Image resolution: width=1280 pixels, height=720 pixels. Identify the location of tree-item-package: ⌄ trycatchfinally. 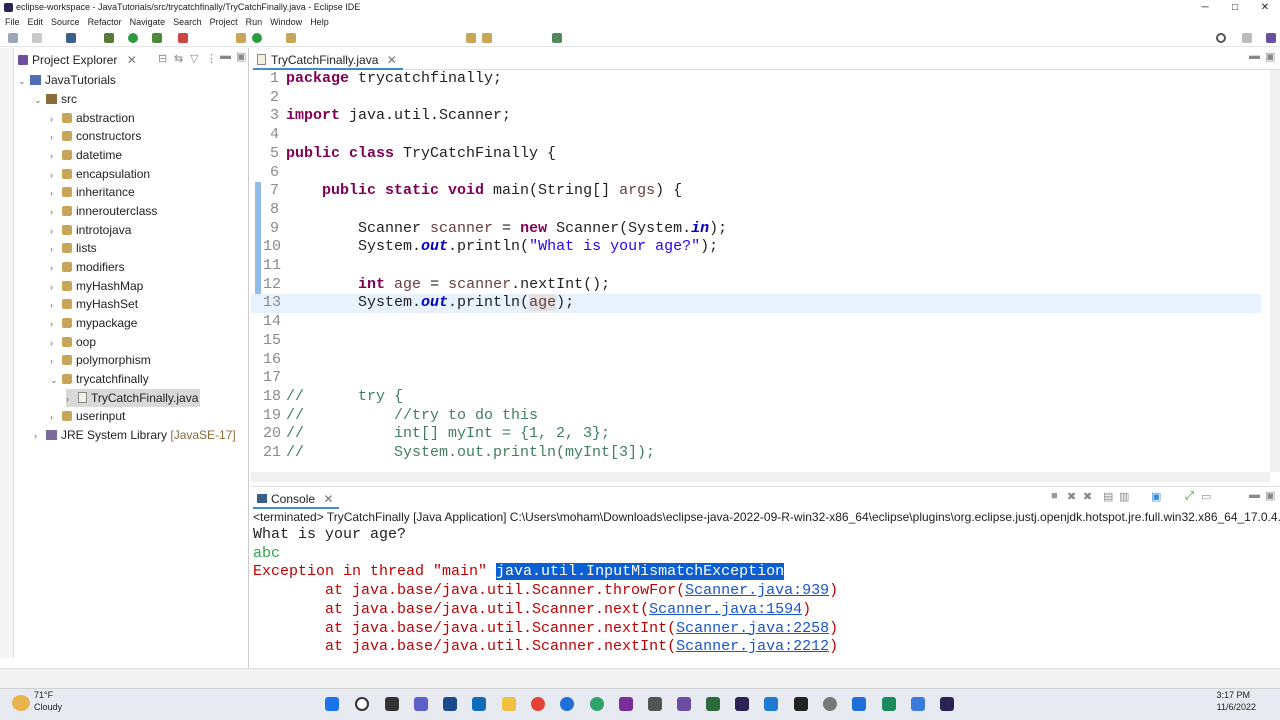
(99, 379).